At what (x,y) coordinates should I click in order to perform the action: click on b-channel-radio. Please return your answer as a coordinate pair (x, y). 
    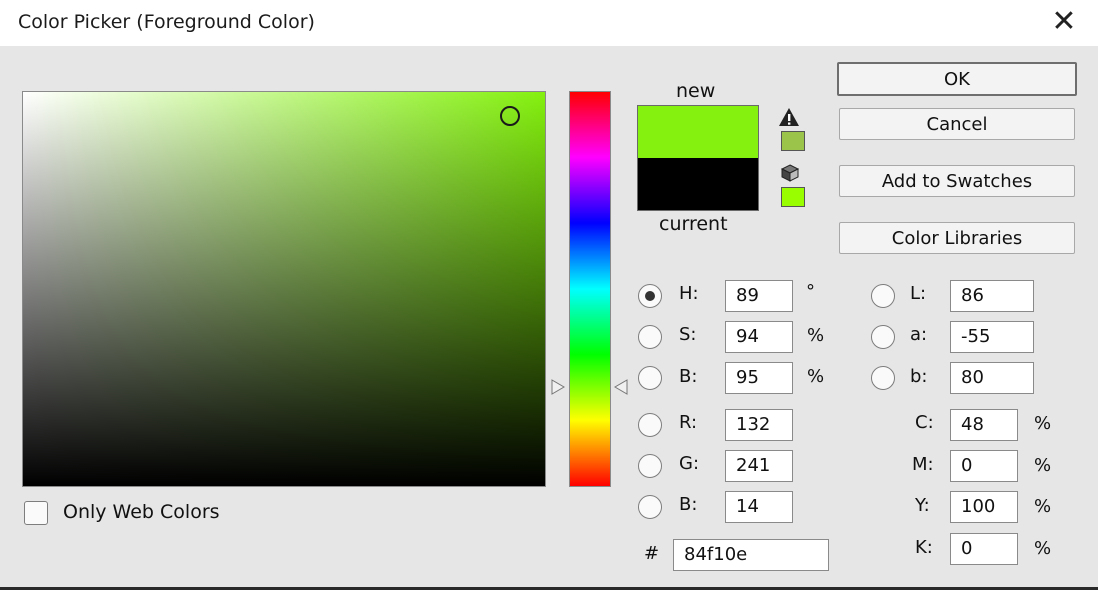
    Looking at the image, I should click on (883, 378).